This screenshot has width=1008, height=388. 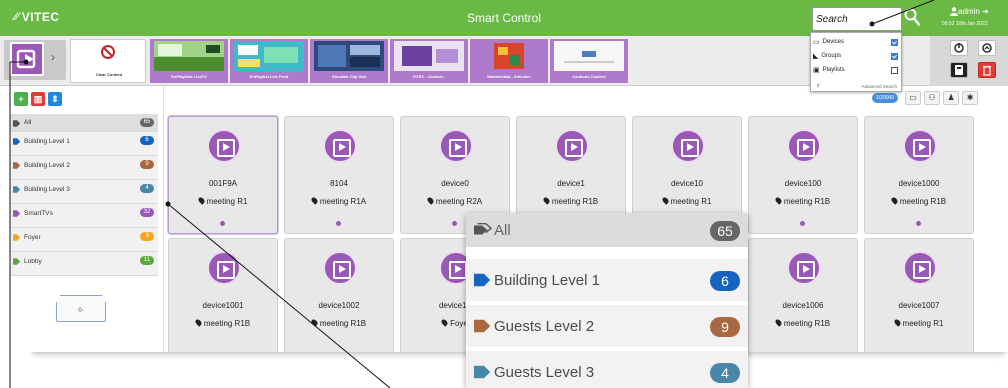 What do you see at coordinates (147, 236) in the screenshot?
I see `group-count-badge: 3` at bounding box center [147, 236].